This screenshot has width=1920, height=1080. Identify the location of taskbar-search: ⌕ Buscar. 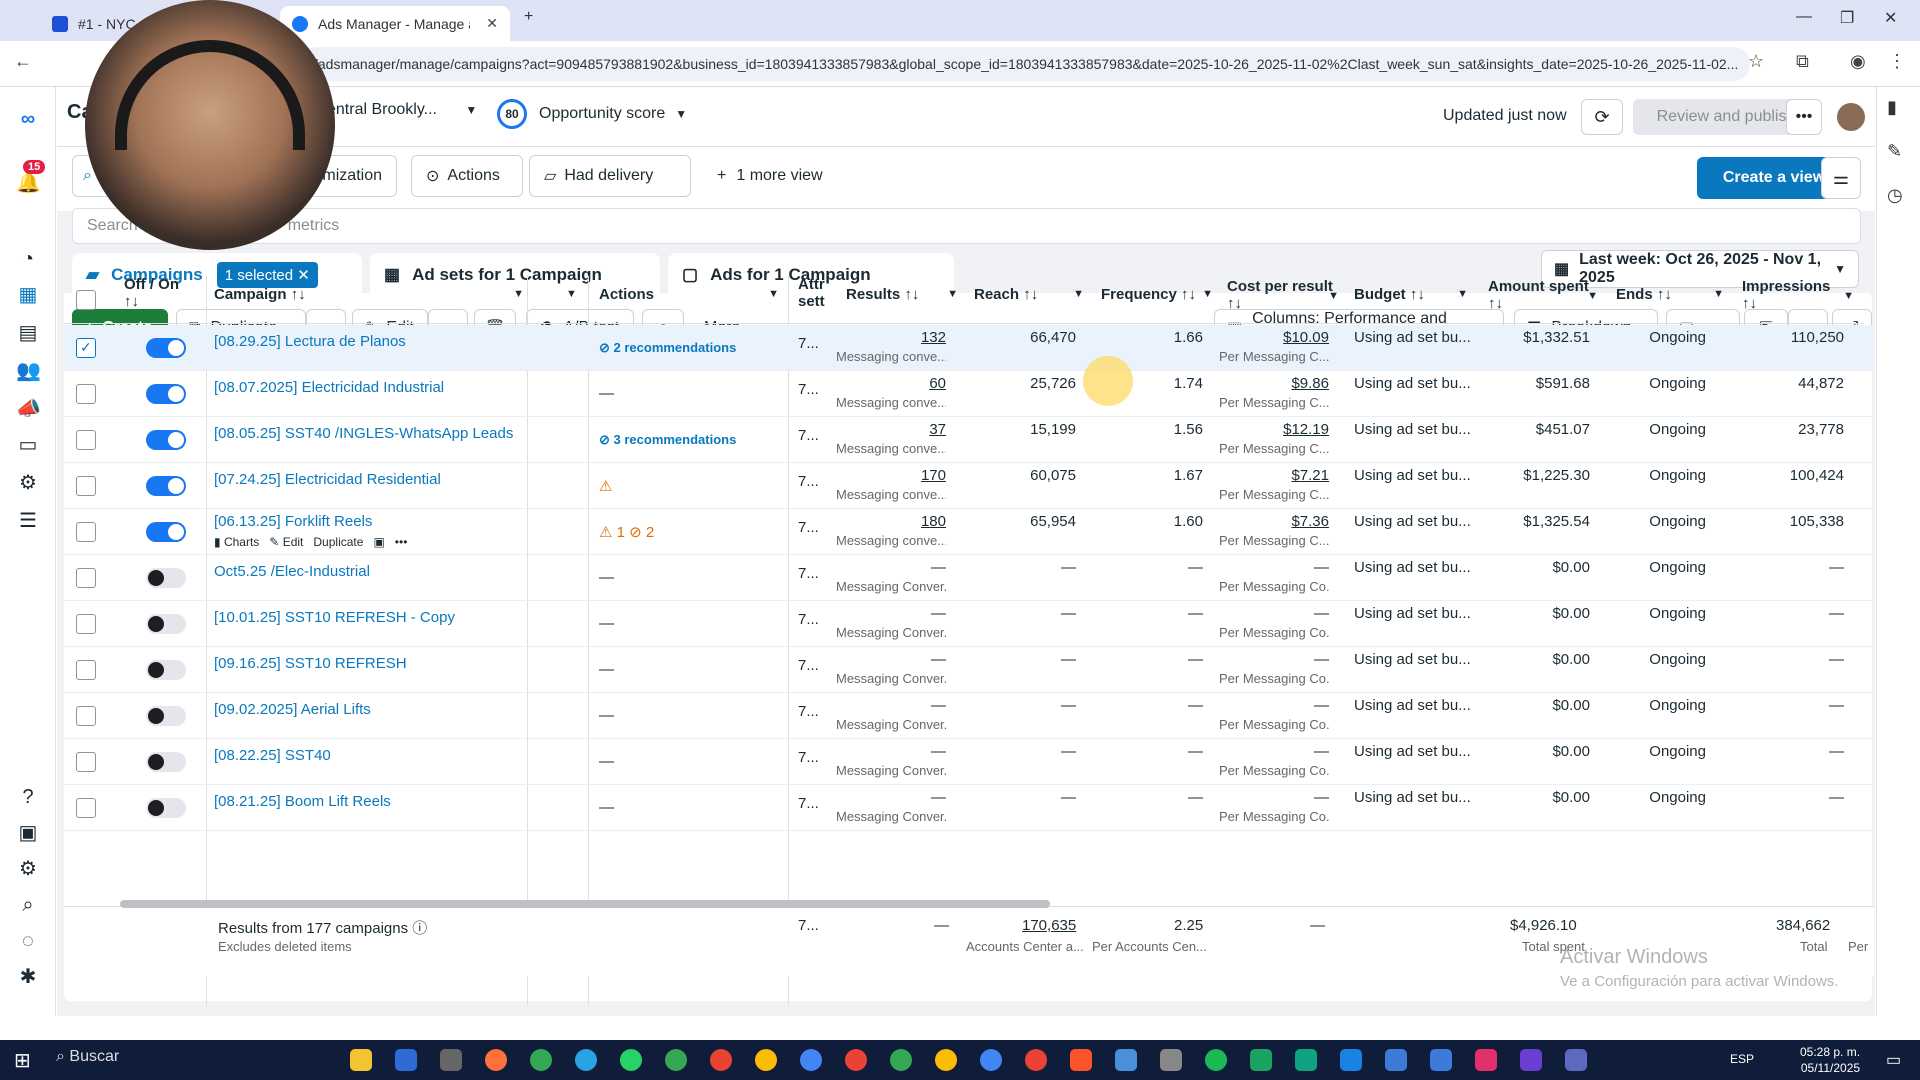
(87, 1057).